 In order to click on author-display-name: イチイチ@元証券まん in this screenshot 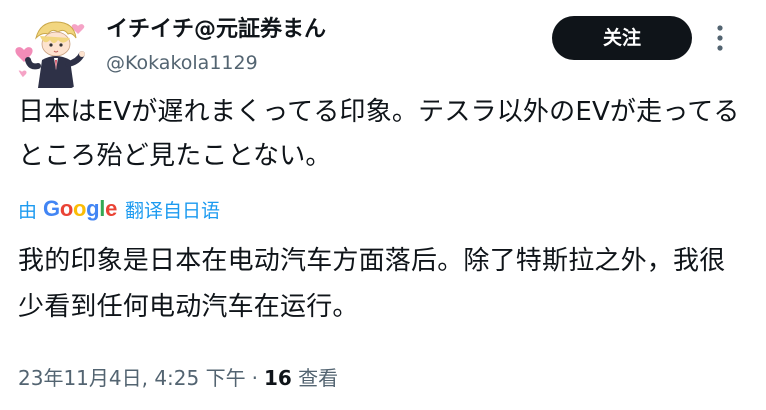, I will do `click(216, 30)`.